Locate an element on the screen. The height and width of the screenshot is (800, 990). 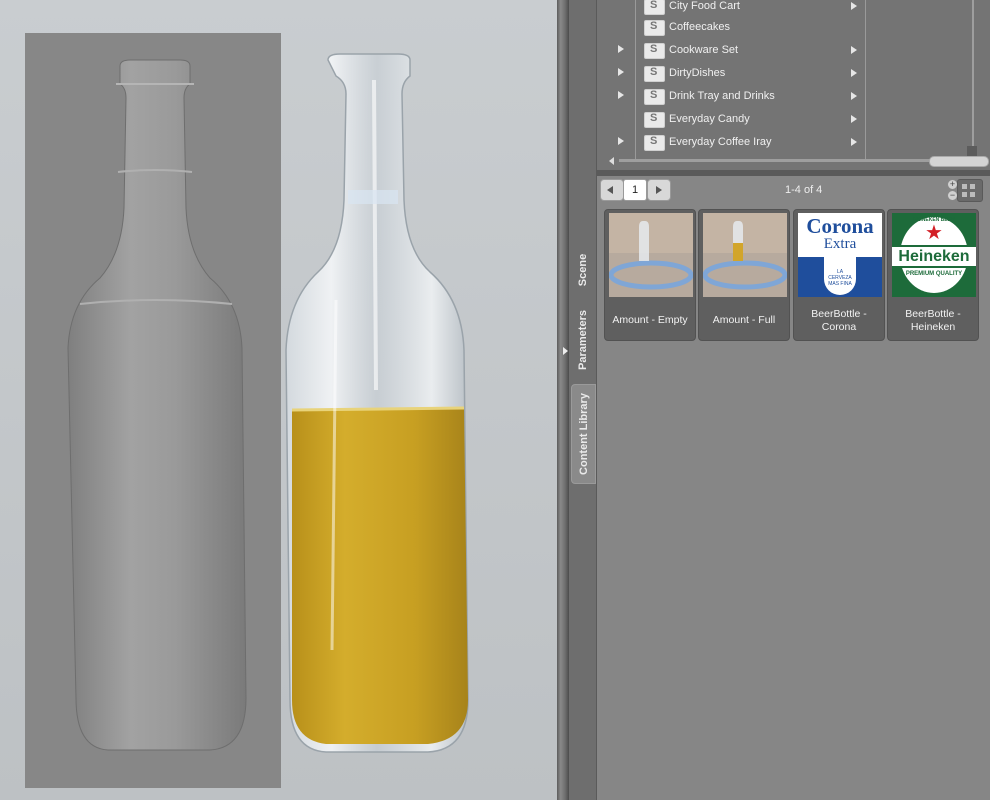
pane-tab-strip: Scene Parameters Content Library is located at coordinates (583, 400).